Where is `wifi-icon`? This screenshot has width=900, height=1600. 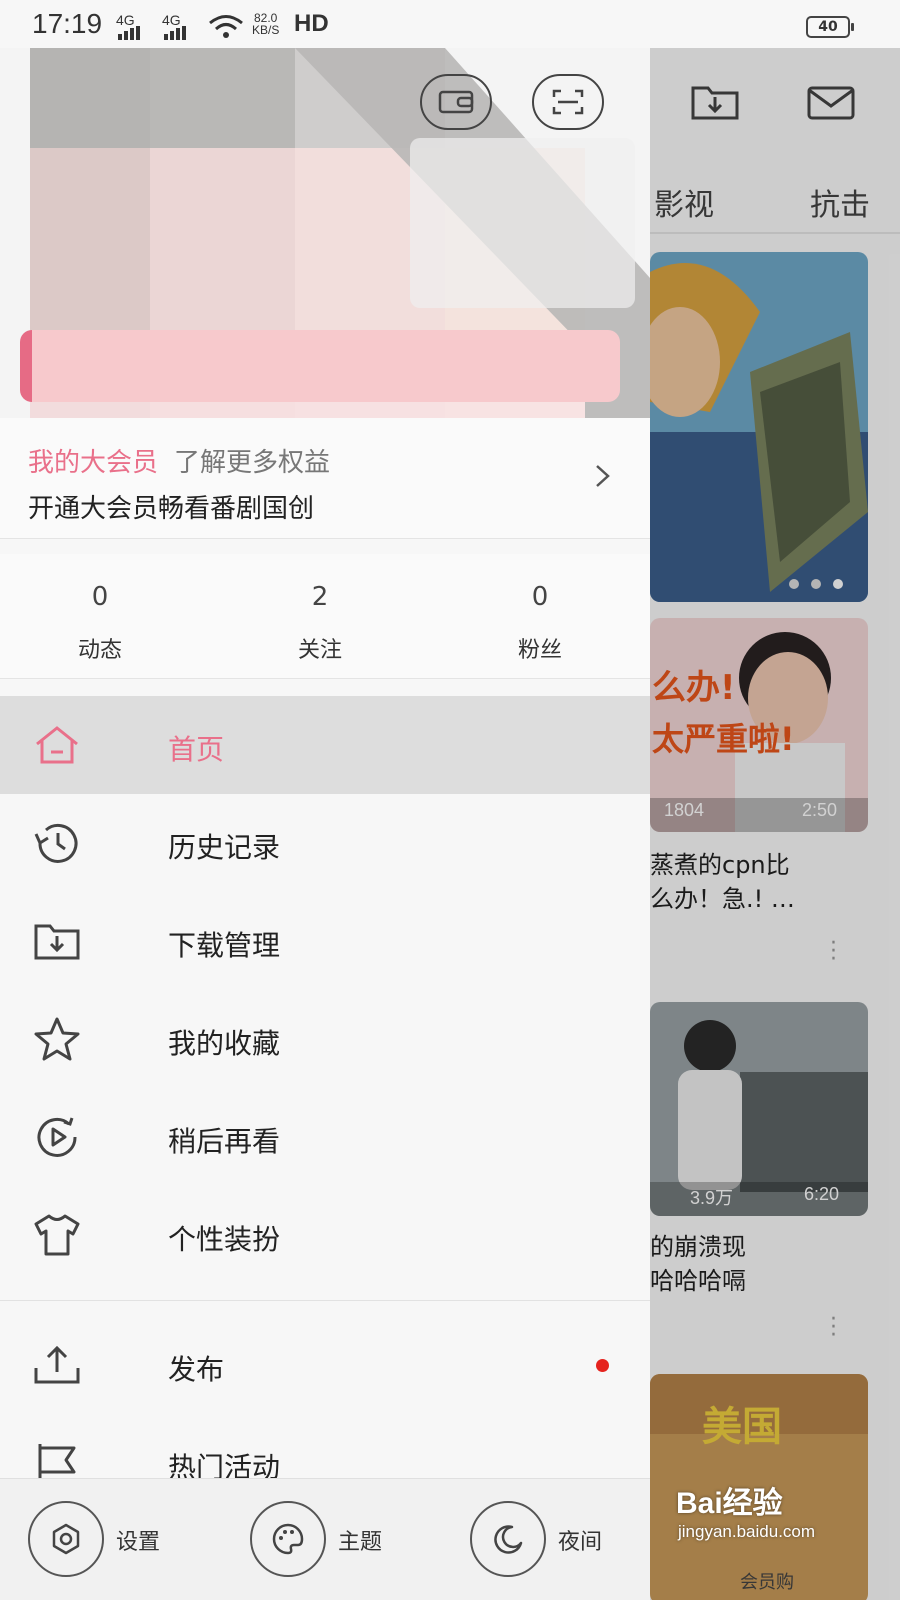 wifi-icon is located at coordinates (226, 26).